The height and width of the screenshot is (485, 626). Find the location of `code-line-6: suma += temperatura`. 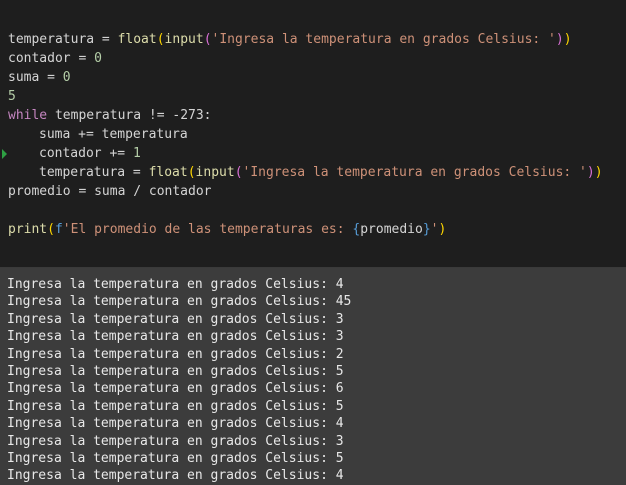

code-line-6: suma += temperatura is located at coordinates (316, 134).